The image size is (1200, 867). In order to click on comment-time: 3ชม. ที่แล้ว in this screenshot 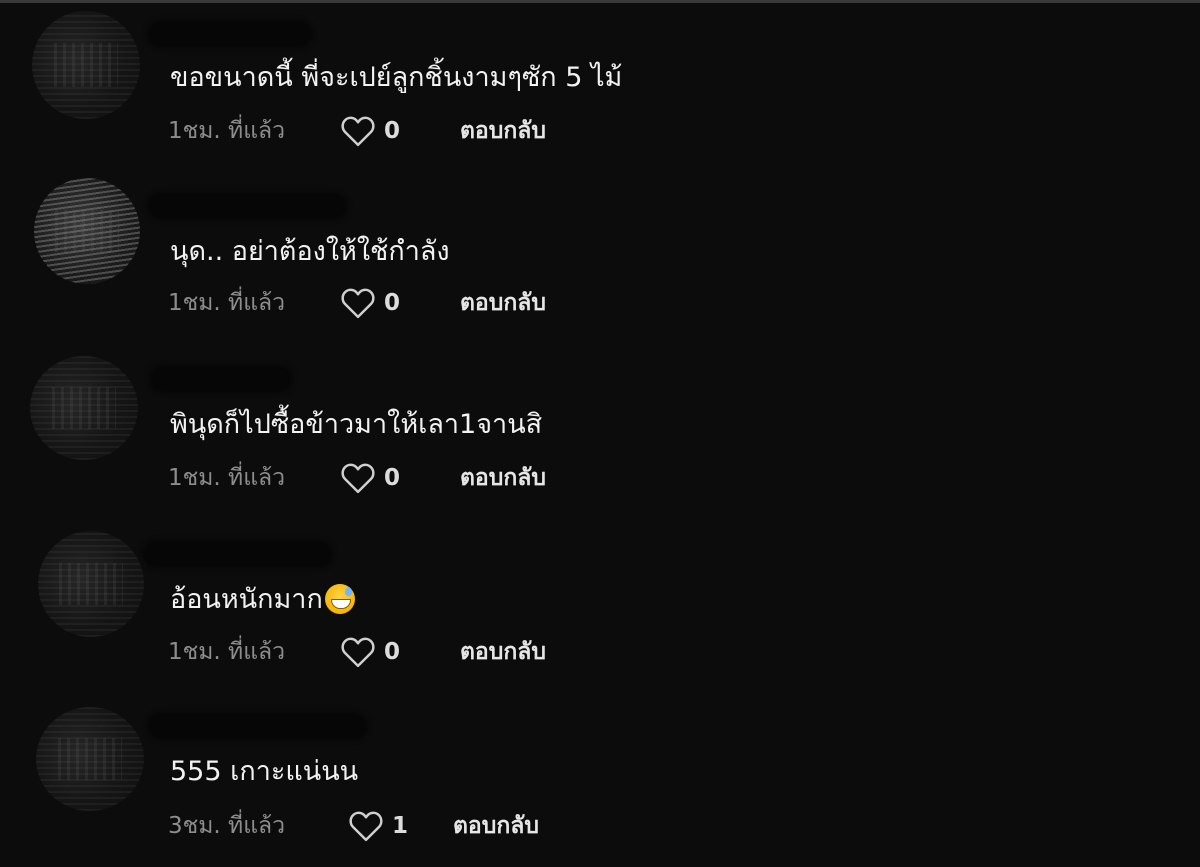, I will do `click(227, 826)`.